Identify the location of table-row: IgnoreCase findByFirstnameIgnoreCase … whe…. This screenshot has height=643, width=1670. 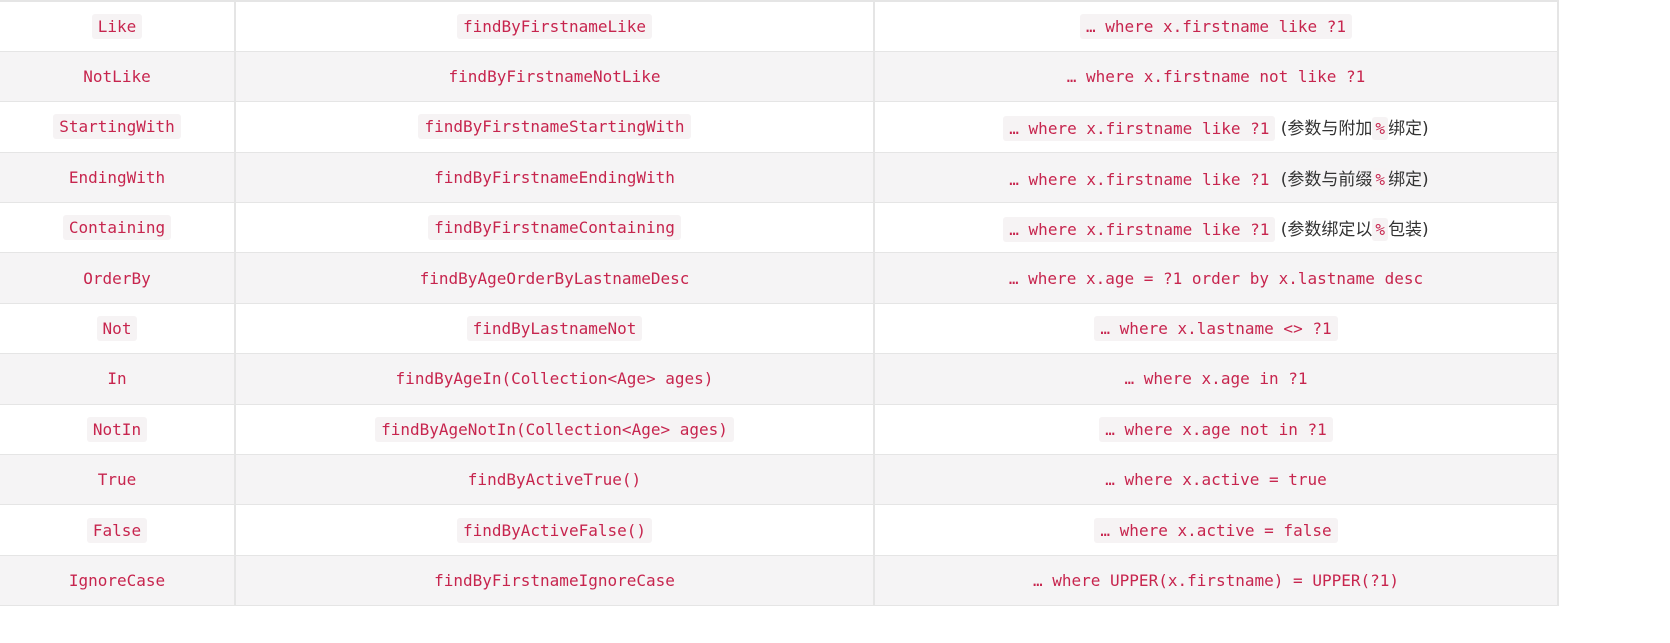
(779, 580).